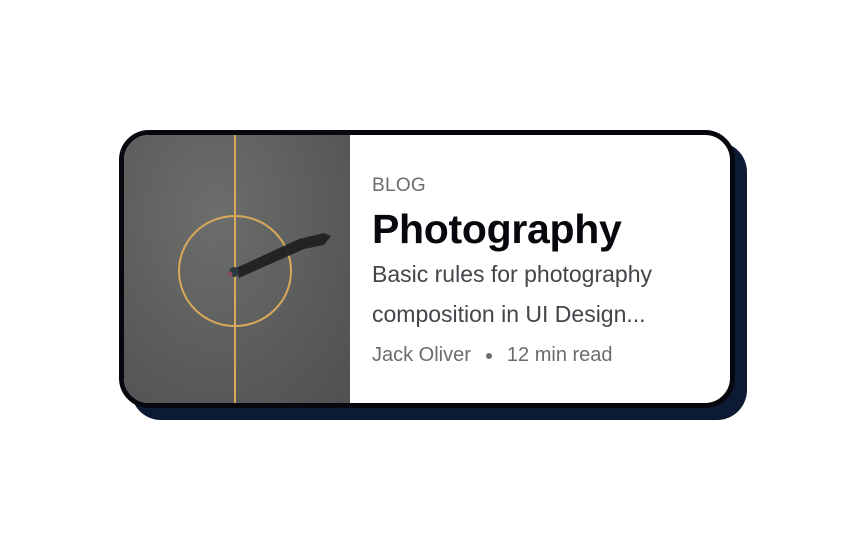  Describe the element at coordinates (559, 355) in the screenshot. I see `read-time: 12 min read` at that location.